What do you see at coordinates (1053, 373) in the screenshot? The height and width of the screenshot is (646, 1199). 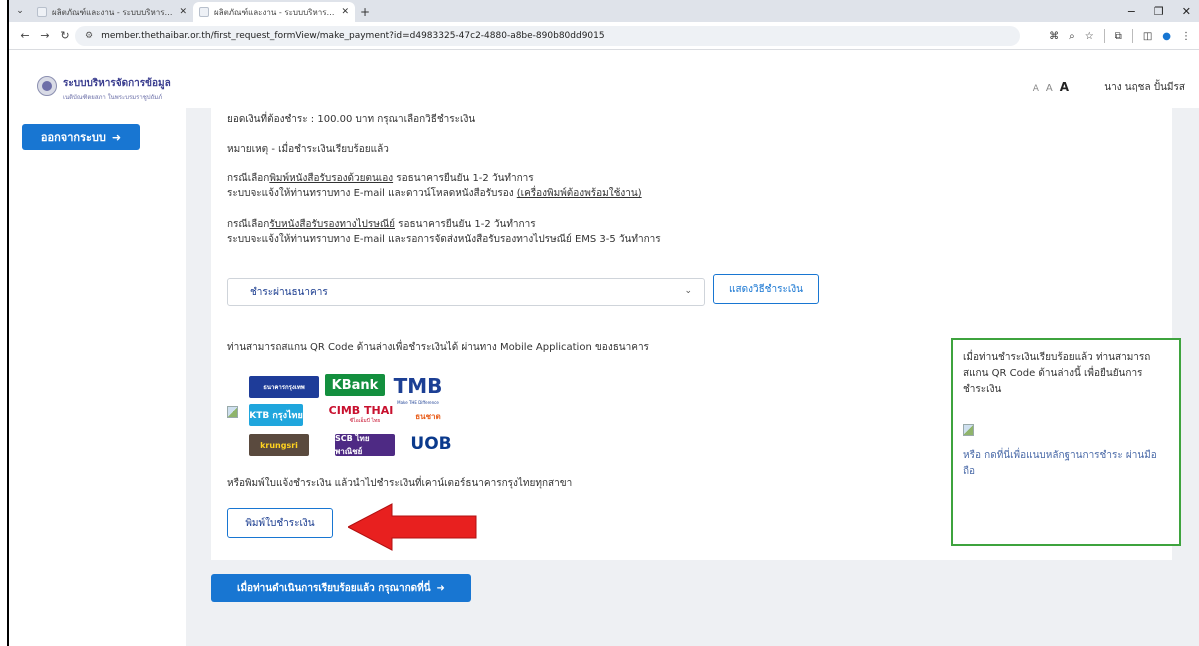 I see `confirm-text-line2: สแกน QR Code ด้านล่างนี้ เพื่อยืนยันการ` at bounding box center [1053, 373].